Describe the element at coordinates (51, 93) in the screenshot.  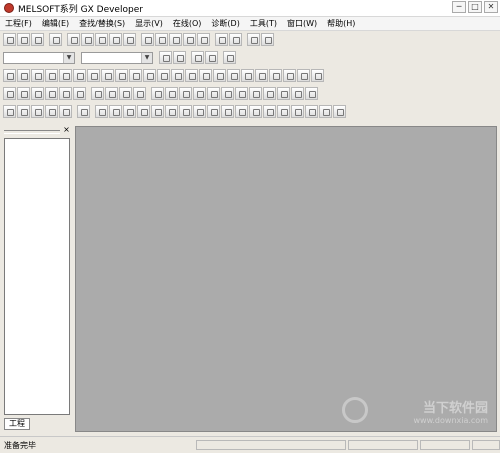
I see `alias-display-icon` at that location.